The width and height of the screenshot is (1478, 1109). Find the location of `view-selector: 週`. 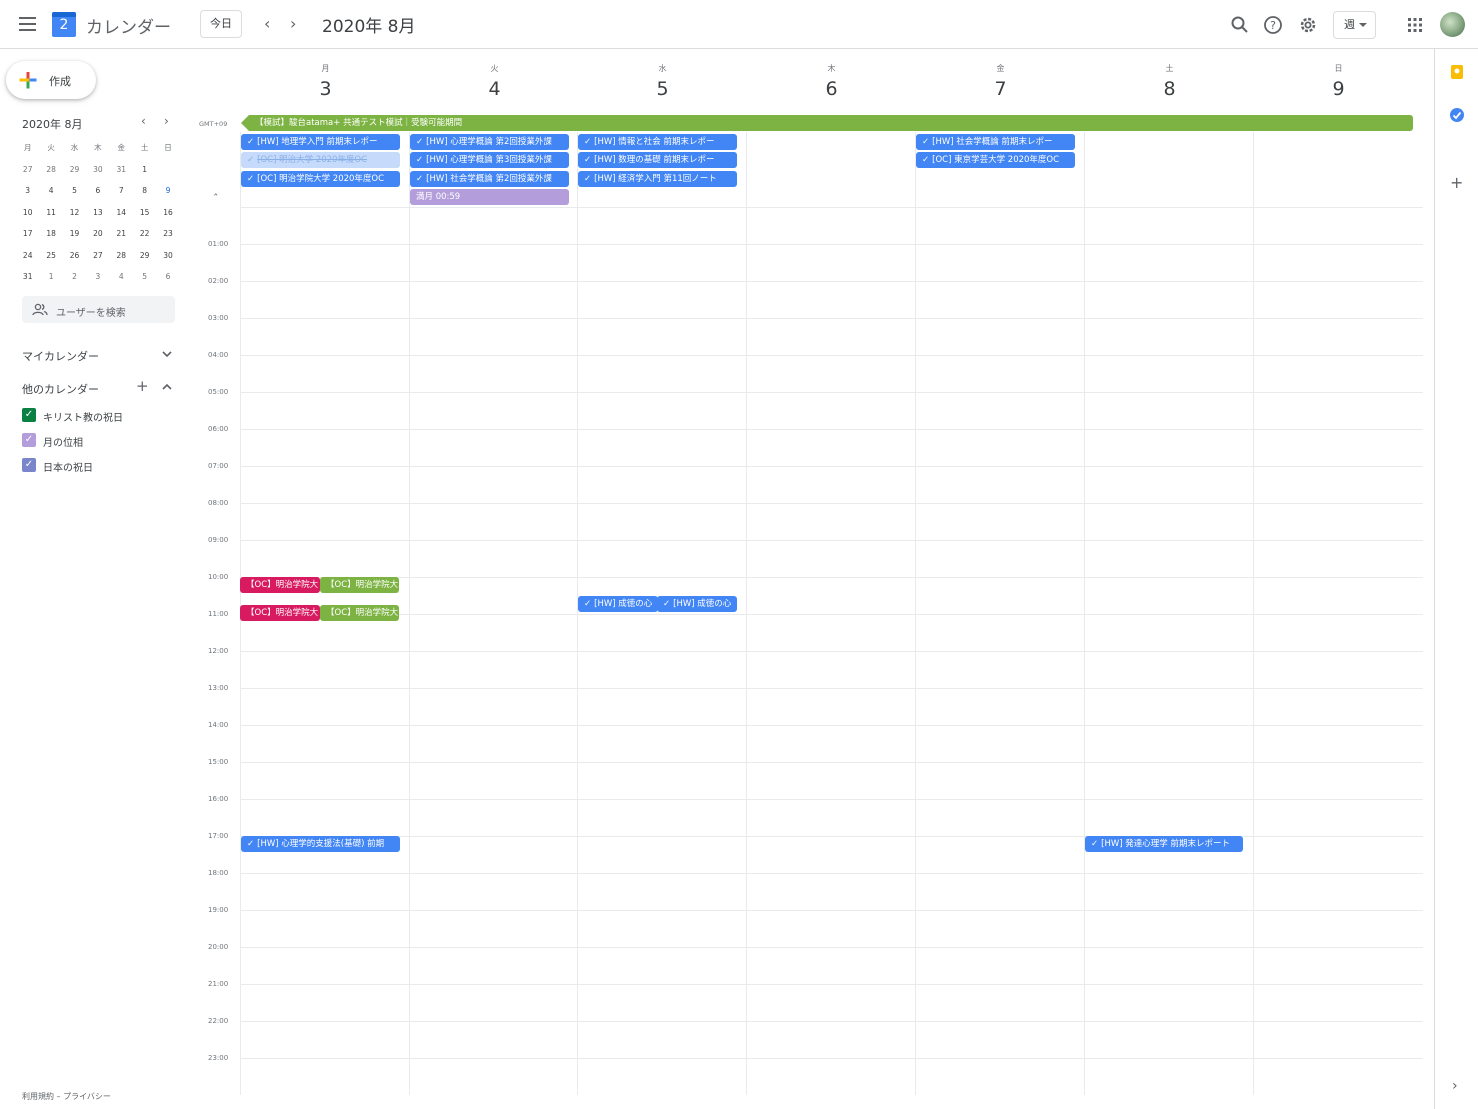

view-selector: 週 is located at coordinates (1354, 25).